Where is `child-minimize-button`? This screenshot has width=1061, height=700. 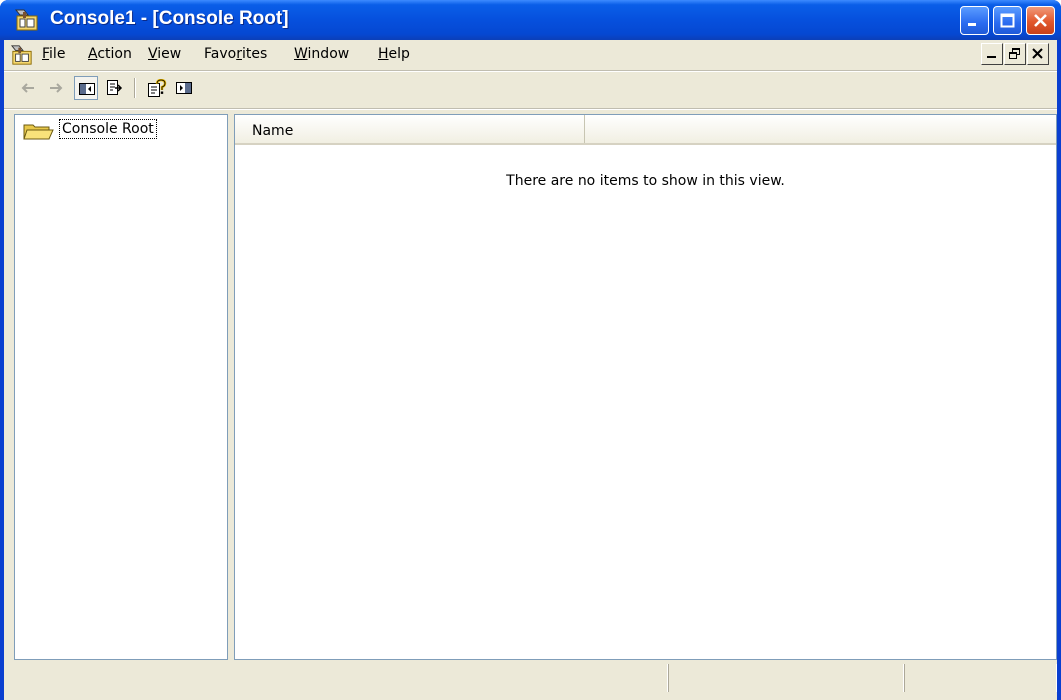
child-minimize-button is located at coordinates (992, 54).